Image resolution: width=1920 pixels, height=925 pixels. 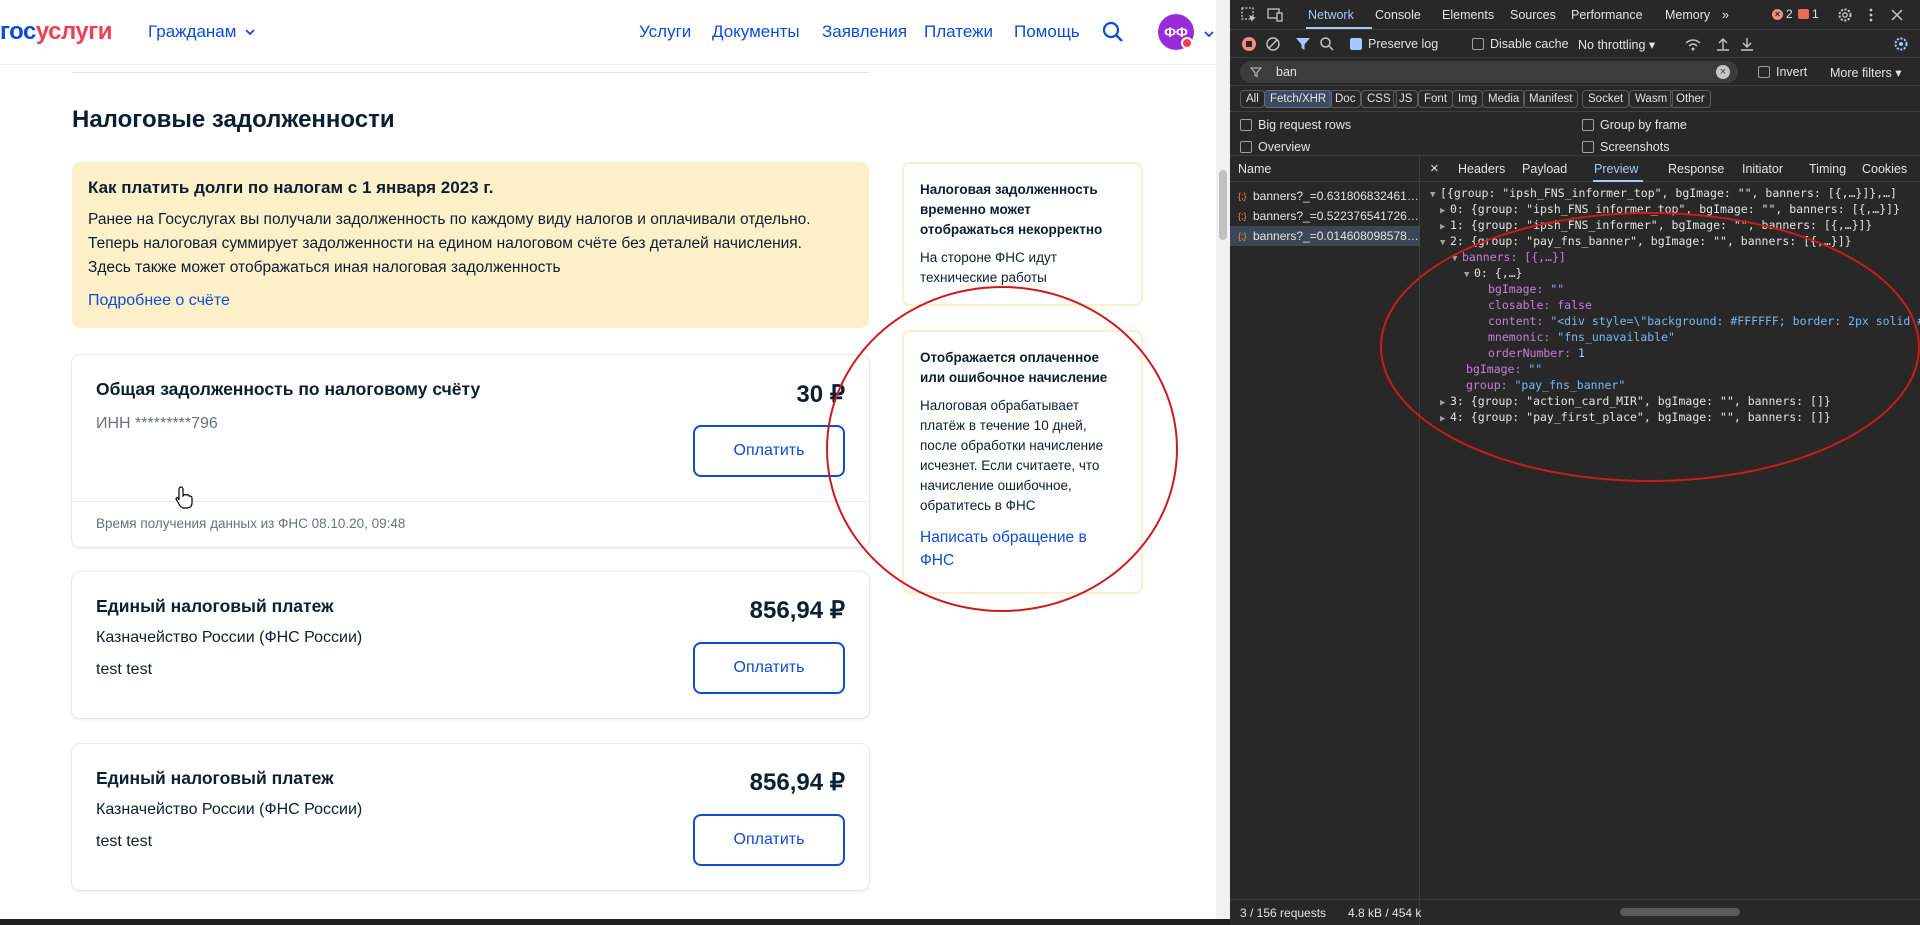 What do you see at coordinates (1901, 44) in the screenshot?
I see `network-settings-icon` at bounding box center [1901, 44].